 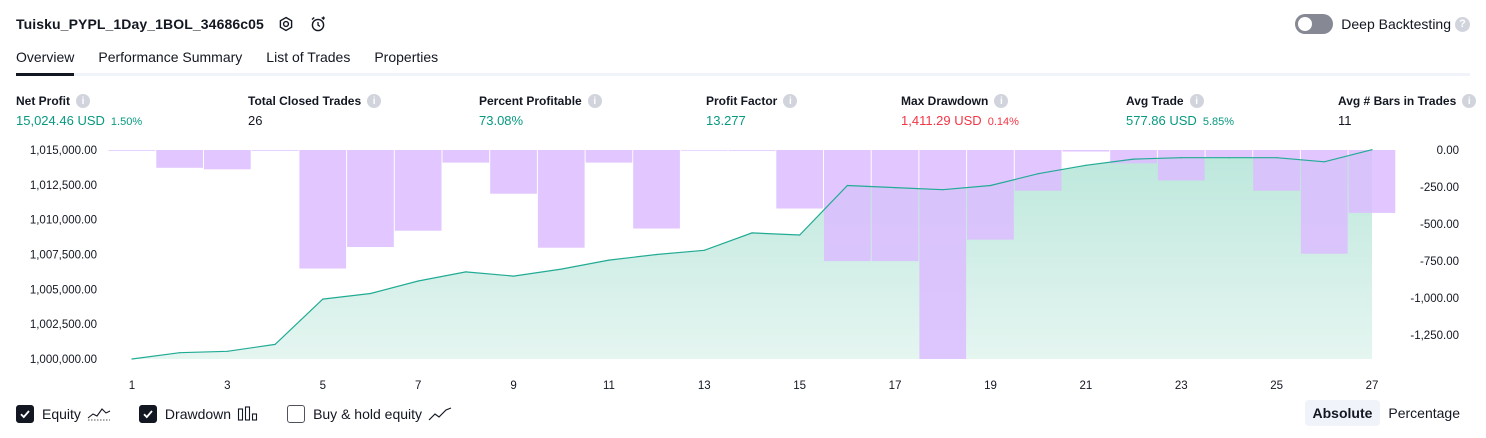 What do you see at coordinates (1155, 101) in the screenshot?
I see `metric-label: Avg Trade` at bounding box center [1155, 101].